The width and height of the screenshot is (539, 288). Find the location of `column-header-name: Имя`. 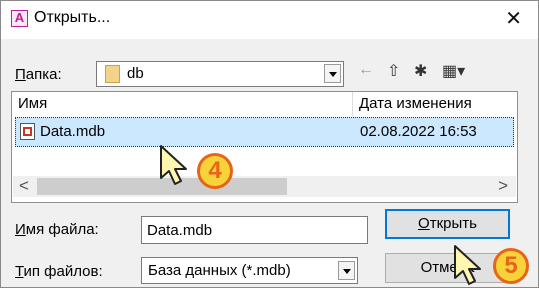

column-header-name: Имя is located at coordinates (32, 103).